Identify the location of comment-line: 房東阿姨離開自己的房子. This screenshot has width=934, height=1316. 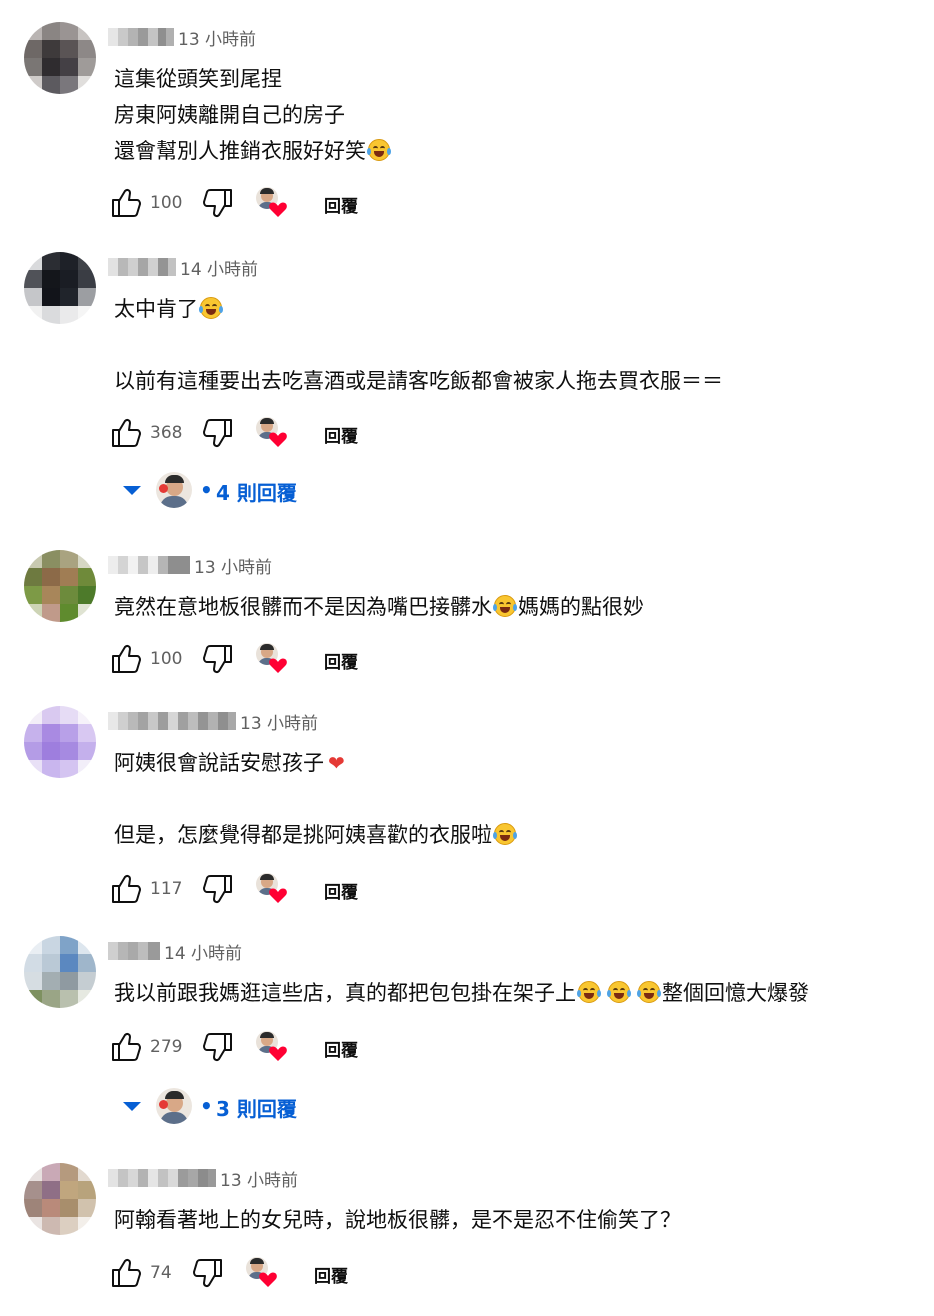
(229, 115).